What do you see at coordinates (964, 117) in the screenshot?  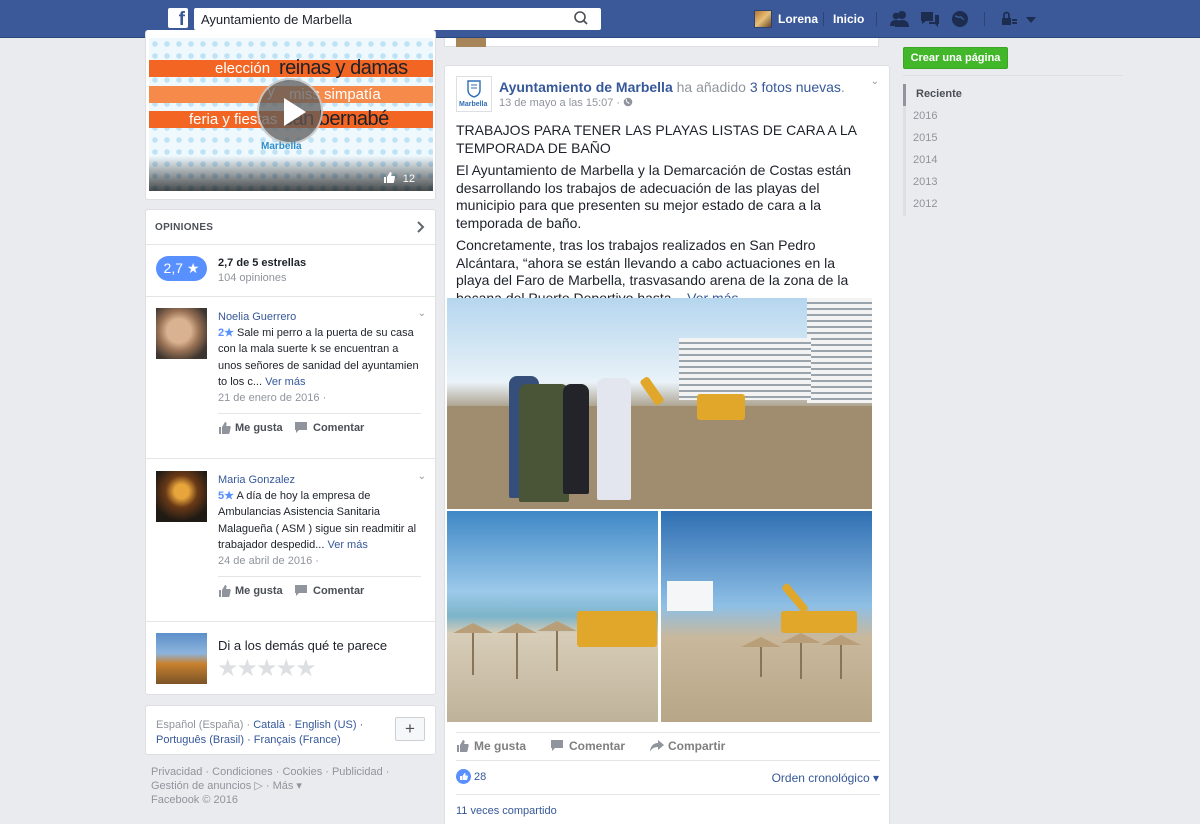 I see `year-link-2016: 2016` at bounding box center [964, 117].